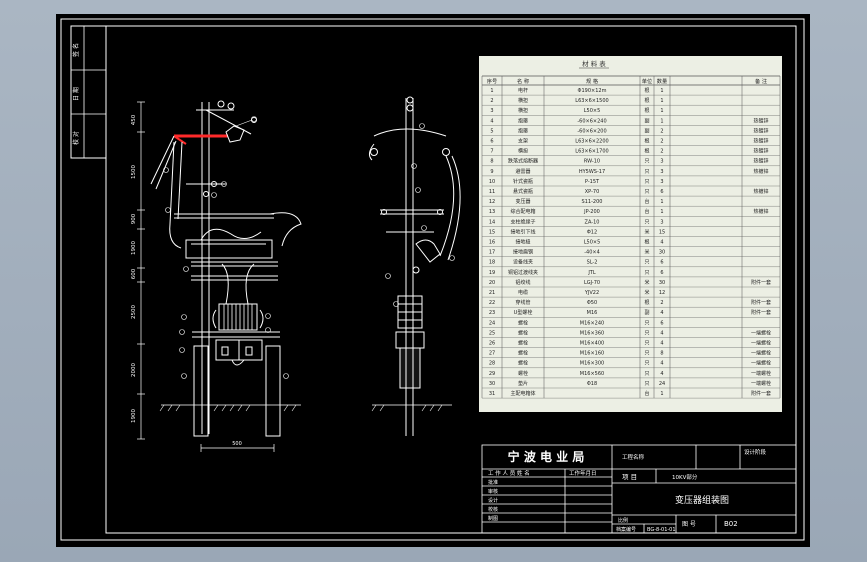 The image size is (867, 562). Describe the element at coordinates (522, 201) in the screenshot. I see `material-table-cell: 变压器` at that location.